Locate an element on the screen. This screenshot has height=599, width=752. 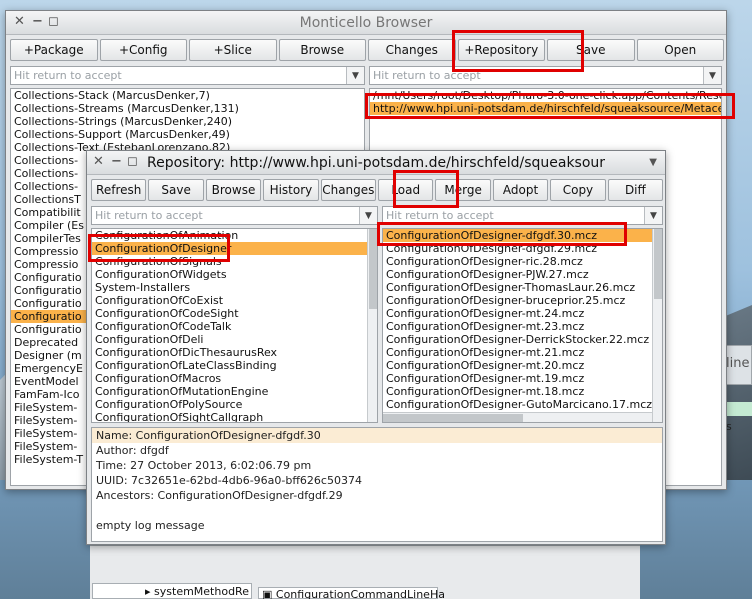
browser-titlebar: ✕ − ◻ Monticello Browser is located at coordinates (366, 23).